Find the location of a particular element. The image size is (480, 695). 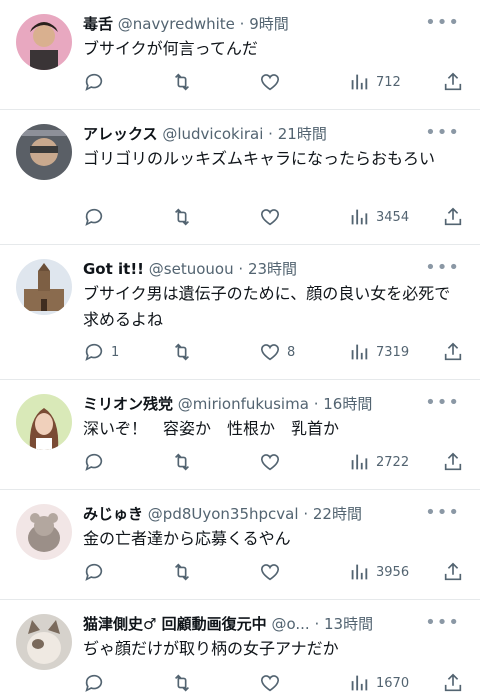

views-button: 1670 is located at coordinates (378, 683).